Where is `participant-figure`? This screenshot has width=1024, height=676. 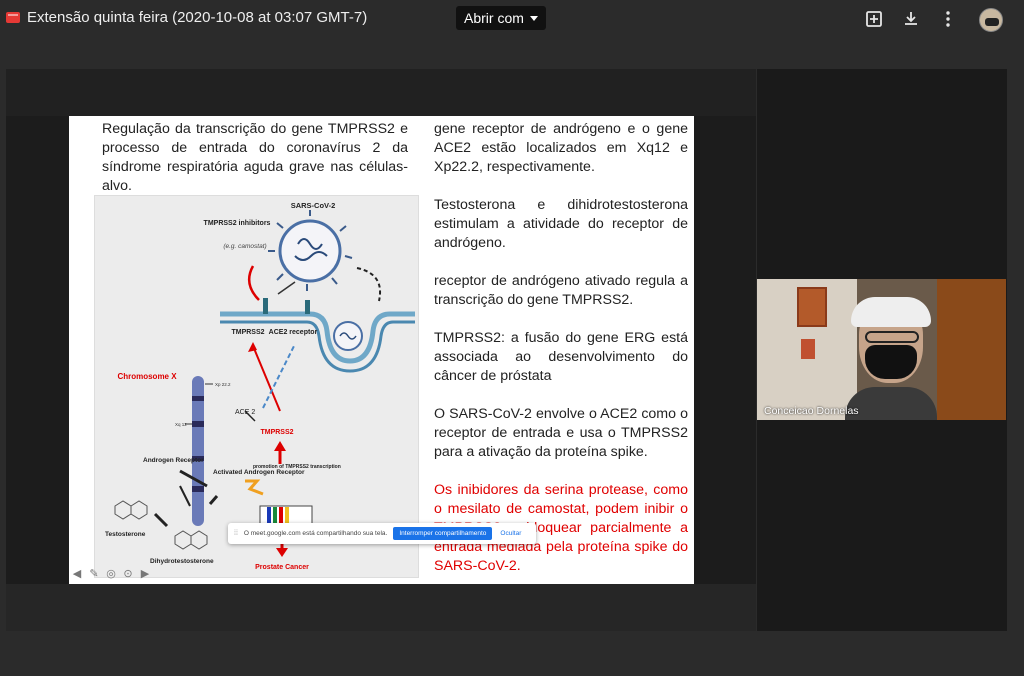
participant-figure is located at coordinates (891, 358).